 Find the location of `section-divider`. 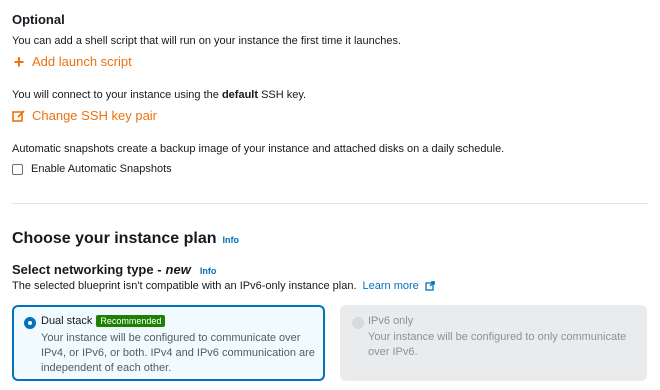

section-divider is located at coordinates (330, 203).